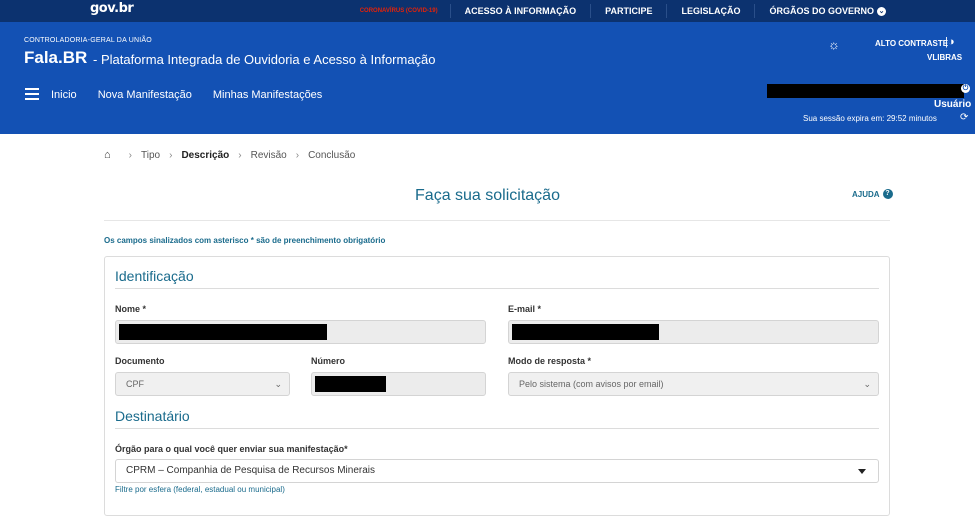  Describe the element at coordinates (268, 155) in the screenshot. I see `breadcrumb-revisao: Revisão` at that location.